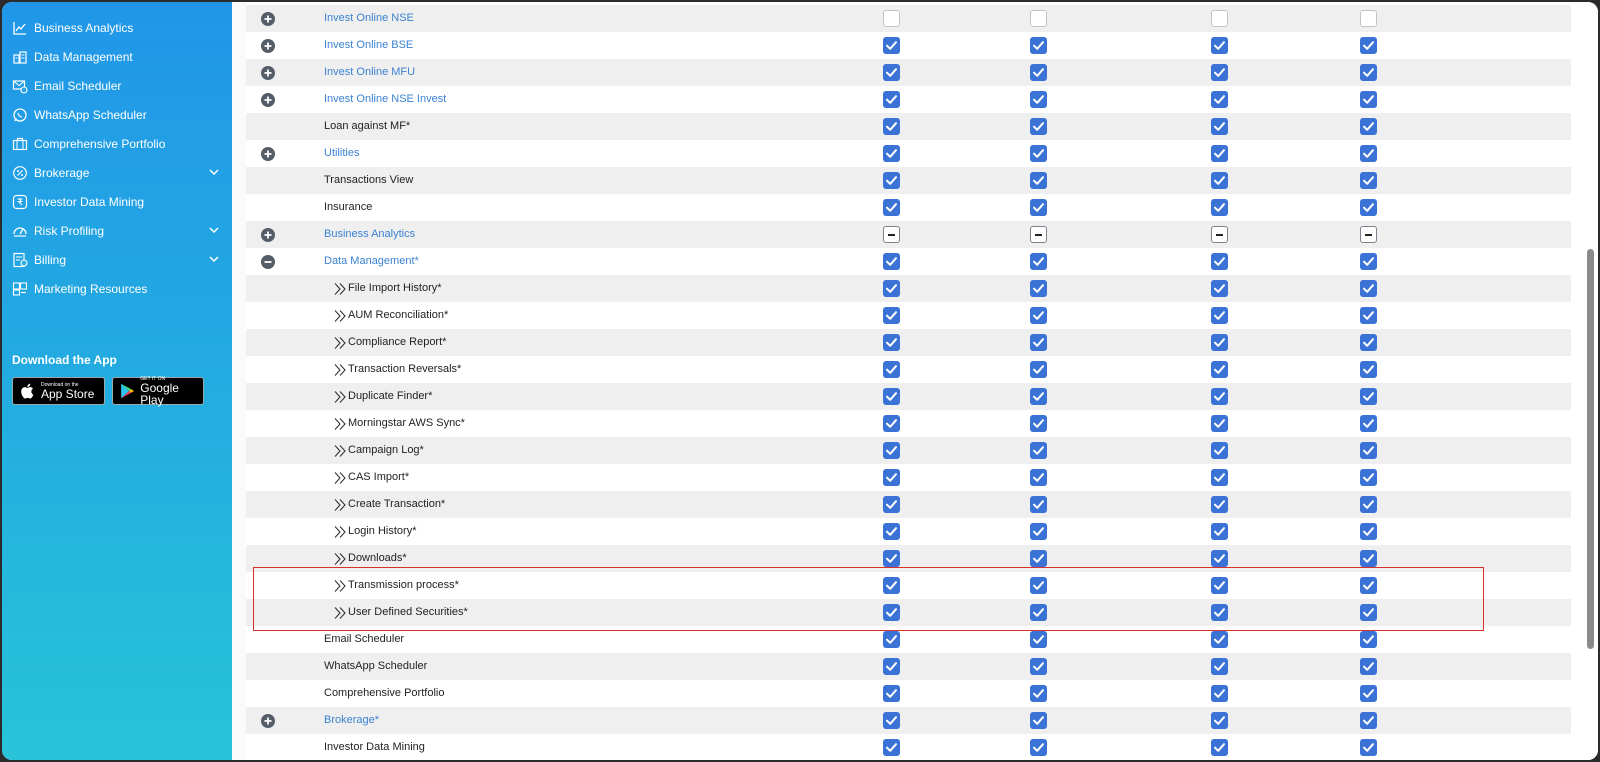 The width and height of the screenshot is (1600, 762). What do you see at coordinates (117, 288) in the screenshot?
I see `sidebar-item-marketing-resources: Marketing Resources` at bounding box center [117, 288].